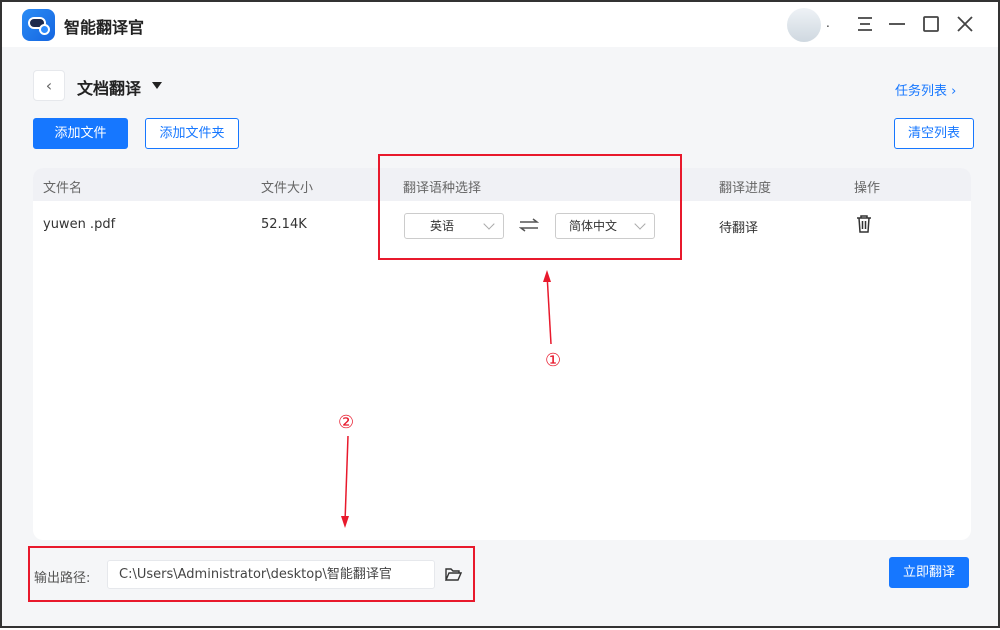 The width and height of the screenshot is (1000, 630). I want to click on annotation-2: ②, so click(346, 422).